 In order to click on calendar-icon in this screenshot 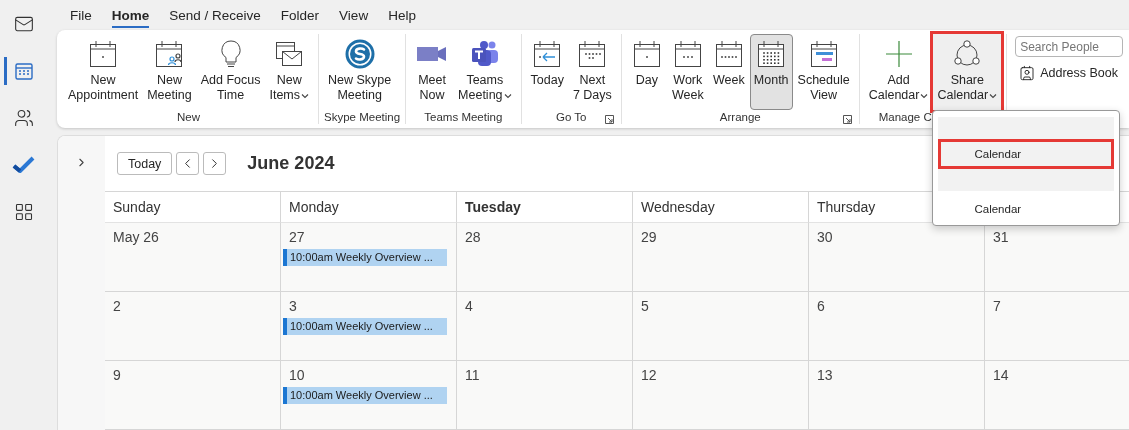, I will do `click(24, 71)`.